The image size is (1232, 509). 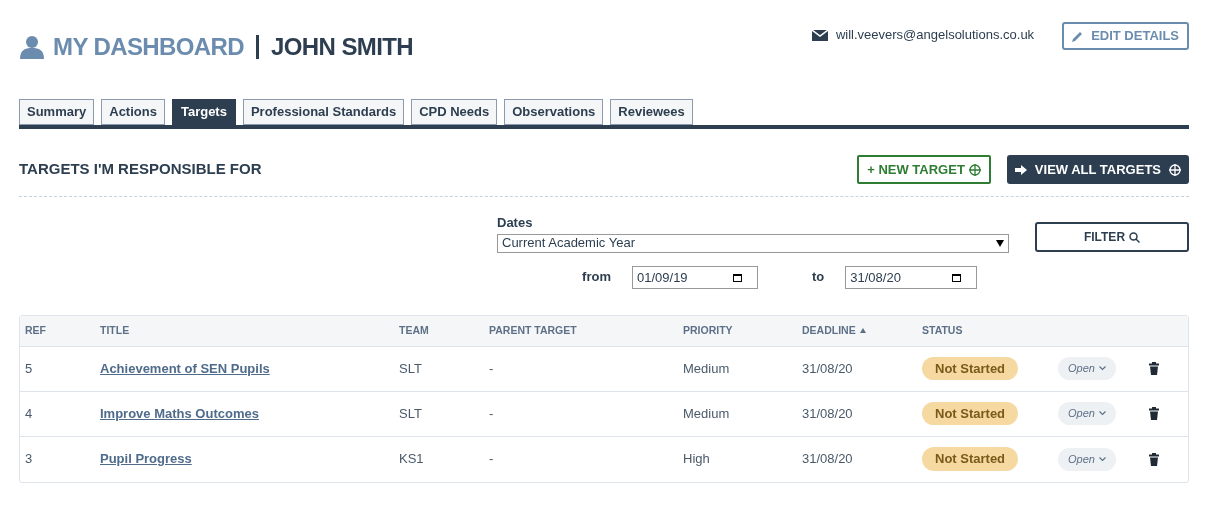 What do you see at coordinates (834, 330) in the screenshot?
I see `column-header: DEADLINE` at bounding box center [834, 330].